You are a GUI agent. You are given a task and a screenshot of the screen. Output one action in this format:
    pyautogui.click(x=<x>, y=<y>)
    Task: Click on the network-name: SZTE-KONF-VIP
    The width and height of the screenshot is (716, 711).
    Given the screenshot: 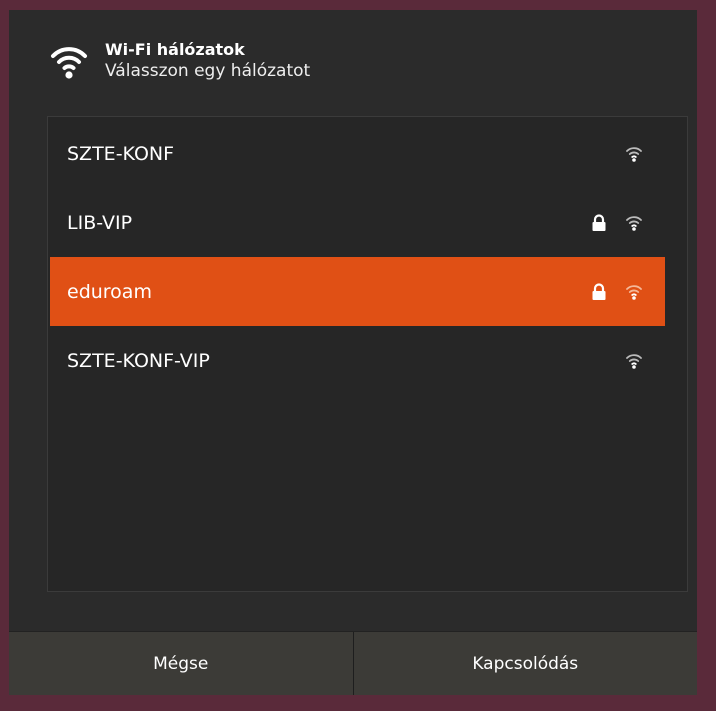 What is the action you would take?
    pyautogui.click(x=138, y=360)
    